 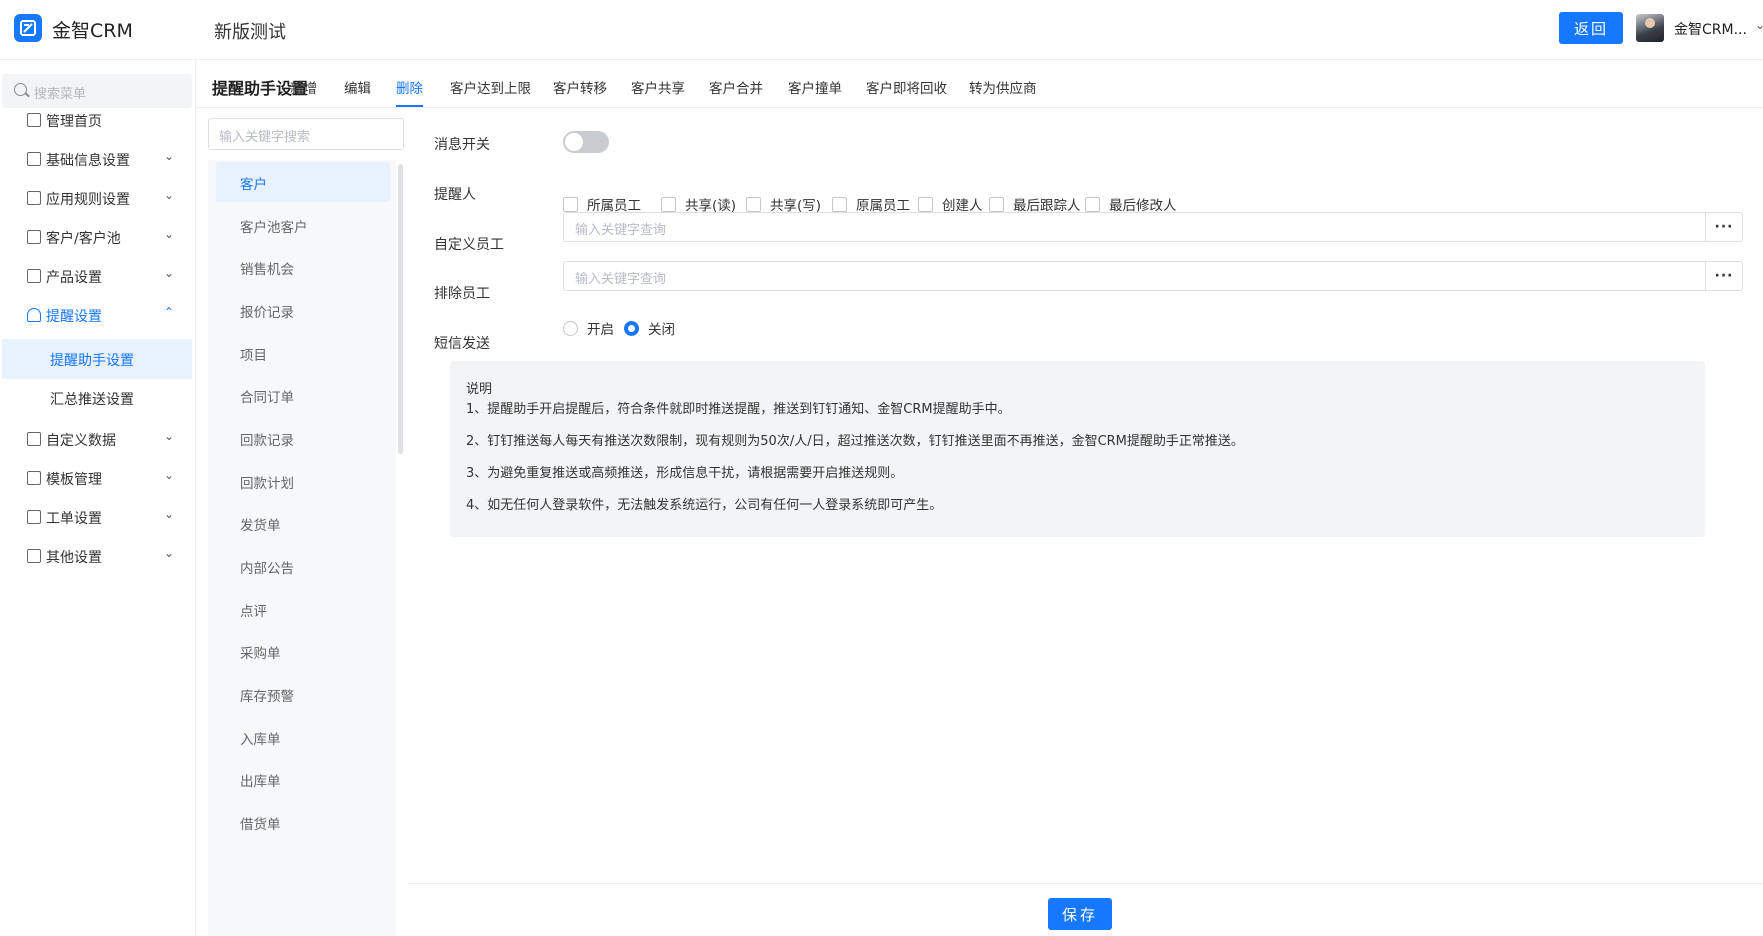 I want to click on checkbox-label: 创建人, so click(x=962, y=206).